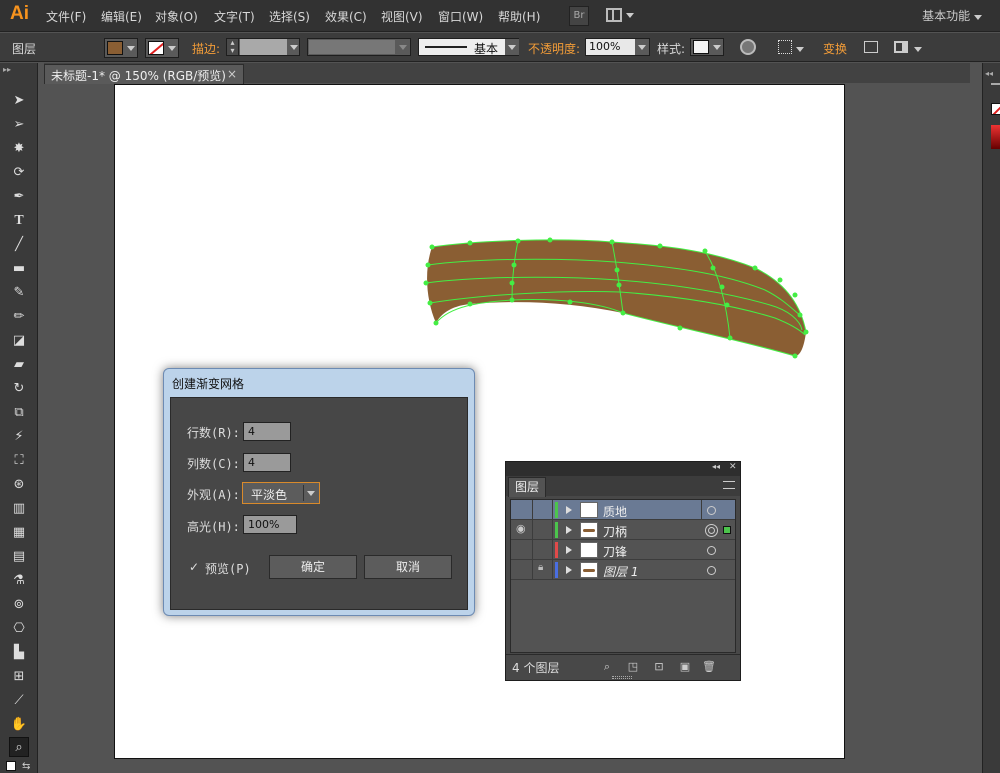 This screenshot has height=773, width=1000. What do you see at coordinates (267, 462) in the screenshot?
I see `columns-input: 4` at bounding box center [267, 462].